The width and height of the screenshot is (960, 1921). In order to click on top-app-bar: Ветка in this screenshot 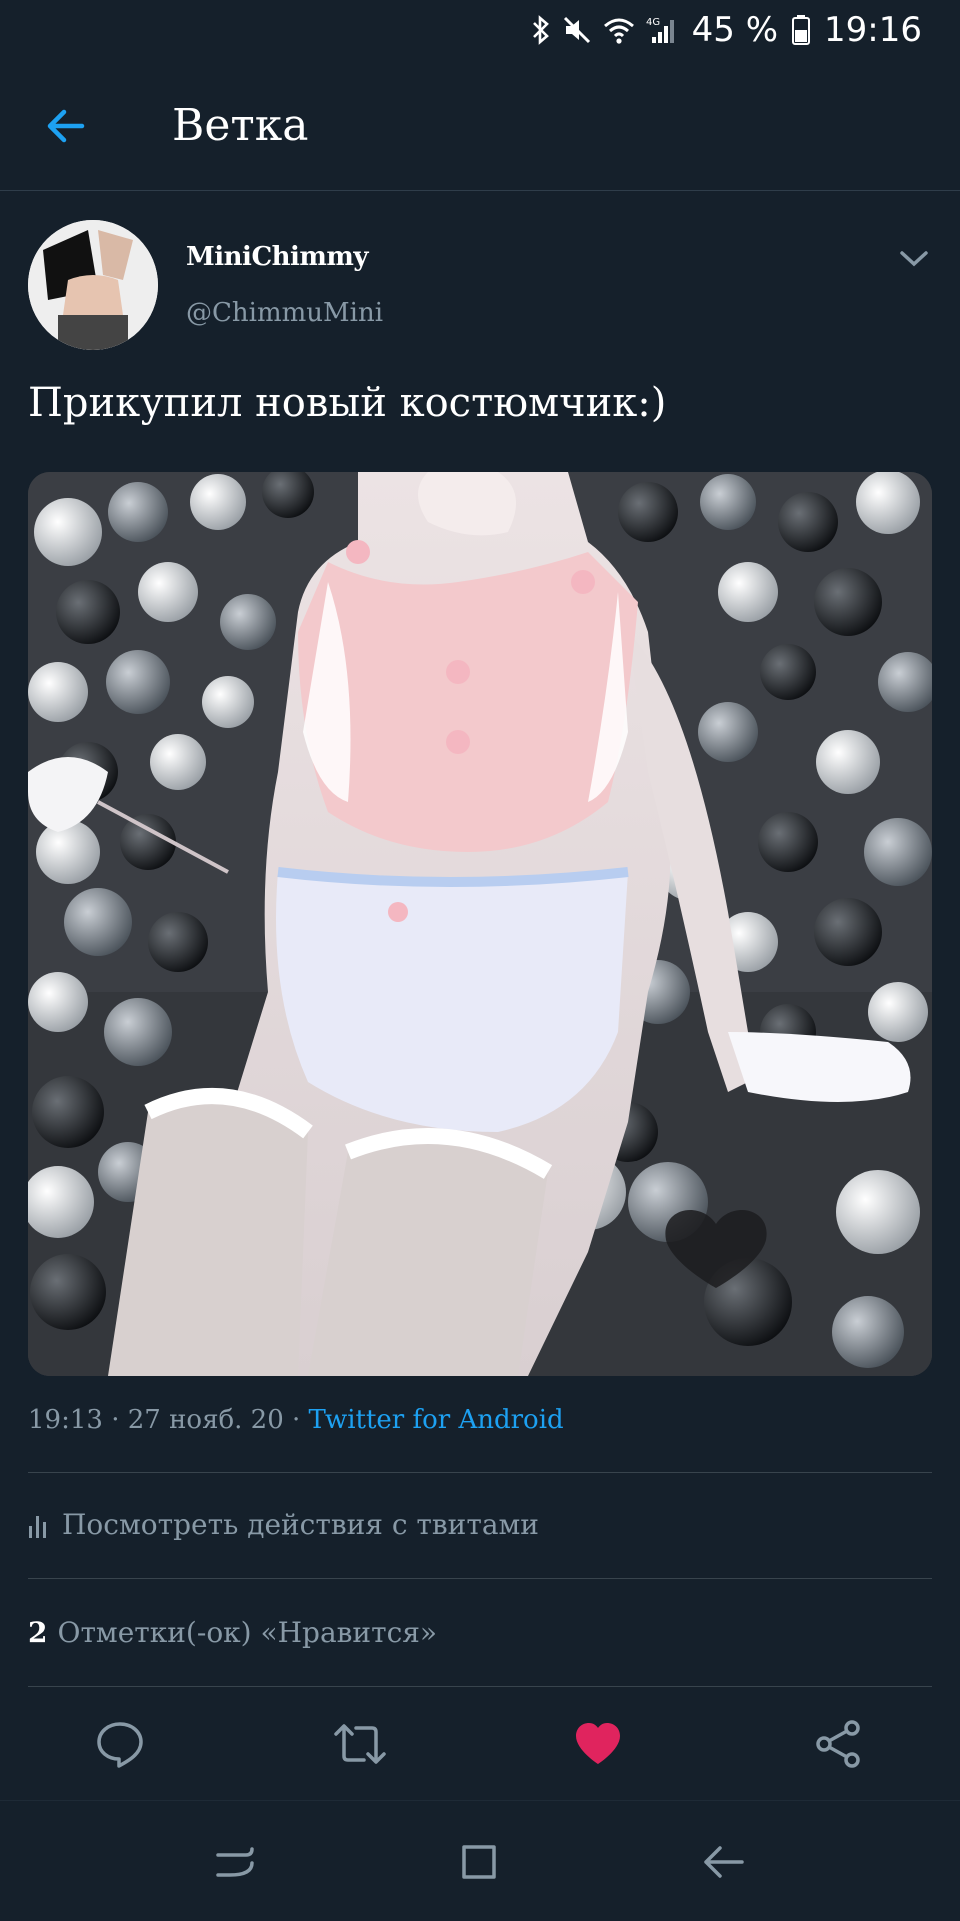, I will do `click(480, 125)`.